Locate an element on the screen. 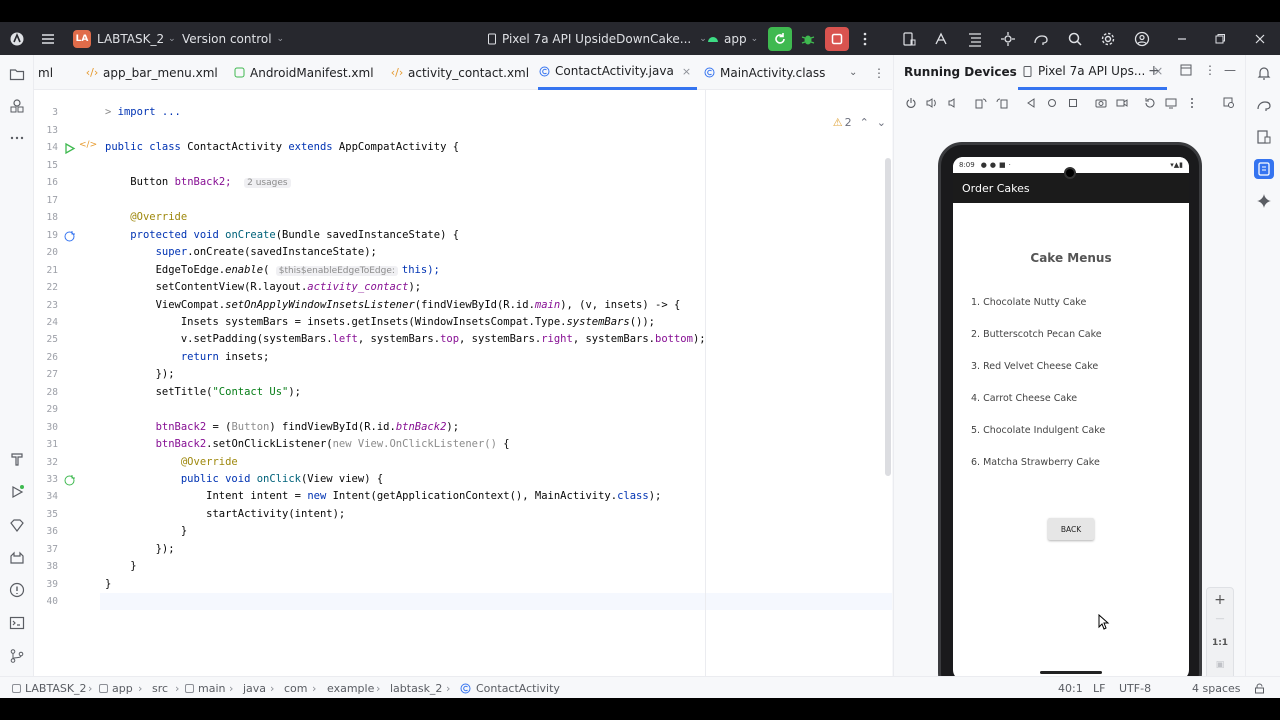 This screenshot has width=1280, height=720. home-nav-icon is located at coordinates (1052, 103).